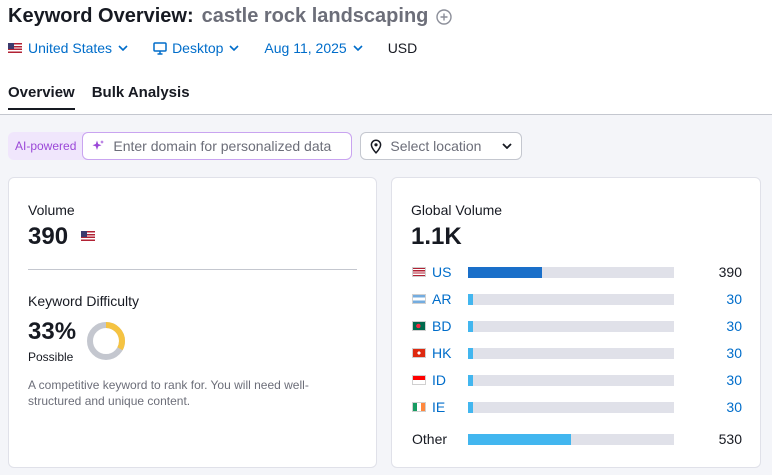  I want to click on kd-label: Keyword Difficulty, so click(84, 301).